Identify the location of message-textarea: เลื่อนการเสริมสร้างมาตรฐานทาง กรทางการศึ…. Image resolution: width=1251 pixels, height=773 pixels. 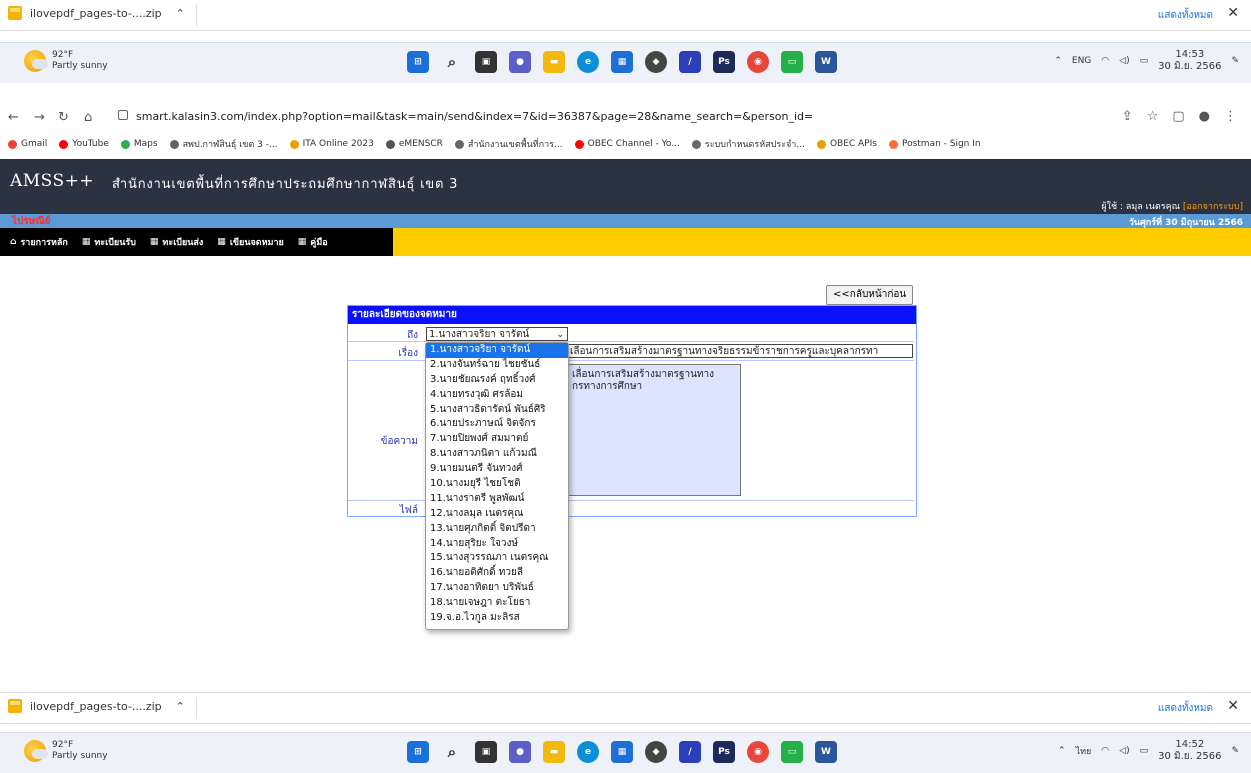
(654, 430).